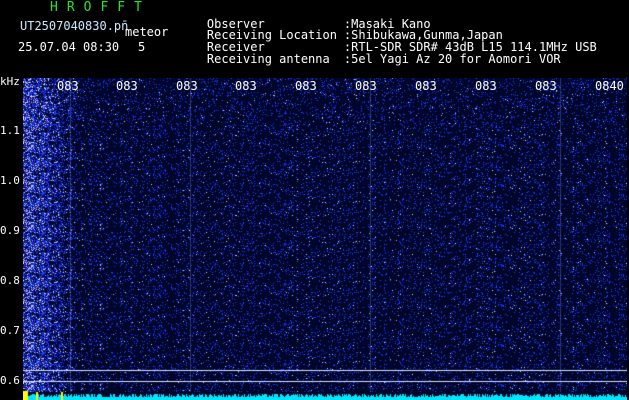 This screenshot has width=629, height=400. I want to click on y-tick-label: 1.0, so click(10, 180).